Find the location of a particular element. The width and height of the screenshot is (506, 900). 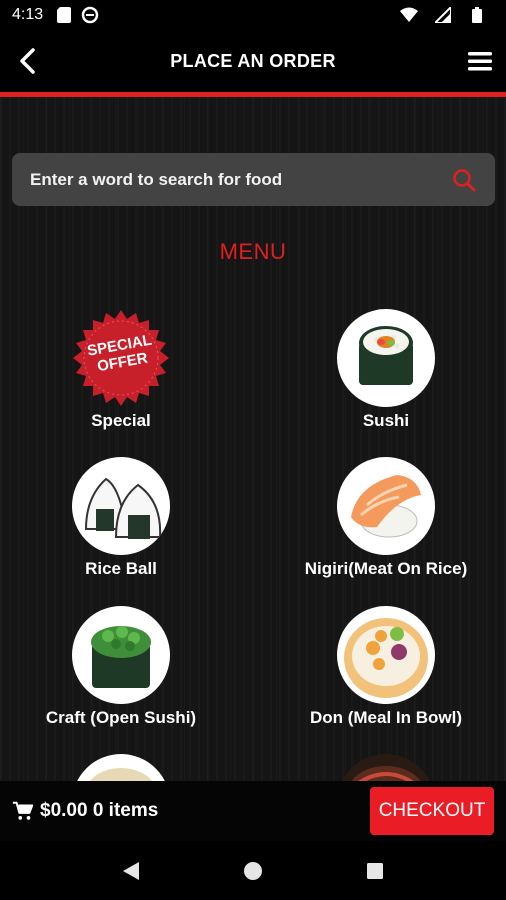

page-title: PLACE AN ORDER is located at coordinates (253, 60).